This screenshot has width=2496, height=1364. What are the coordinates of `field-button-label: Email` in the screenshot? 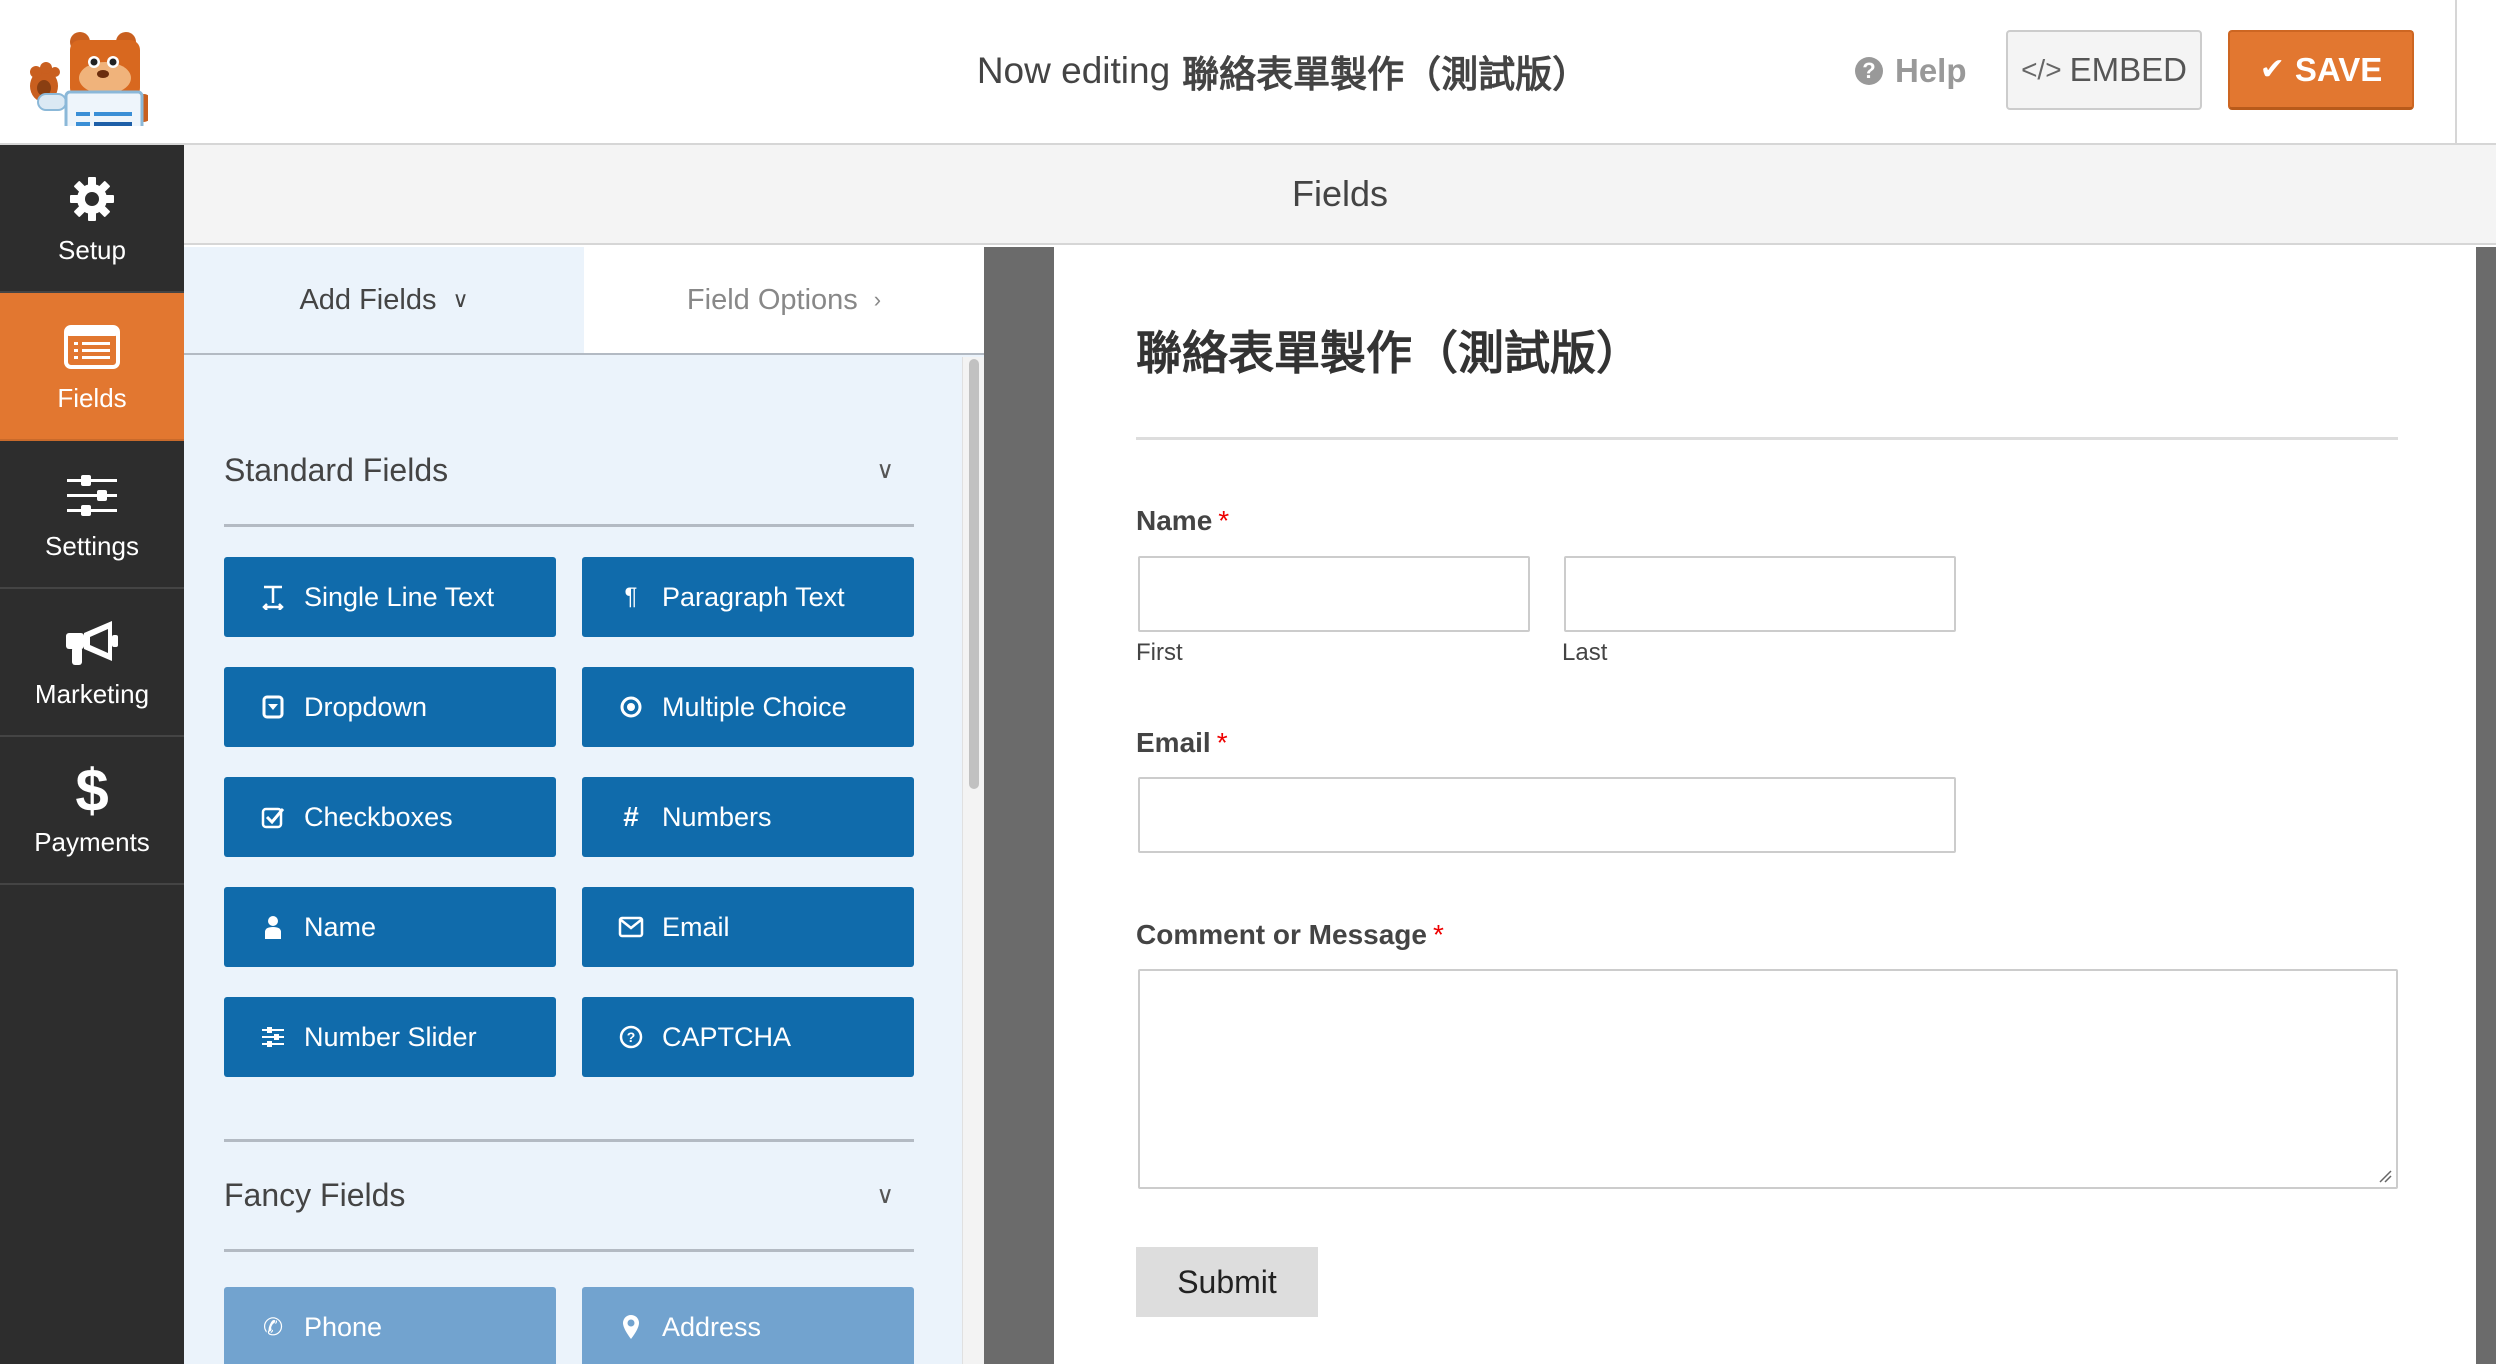 It's located at (696, 926).